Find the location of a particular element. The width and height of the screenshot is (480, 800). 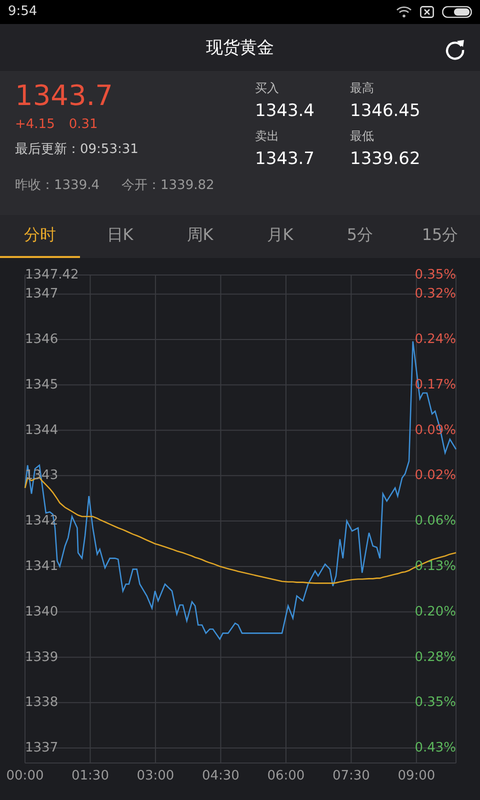

x-axis-label: 07:30 is located at coordinates (351, 776).